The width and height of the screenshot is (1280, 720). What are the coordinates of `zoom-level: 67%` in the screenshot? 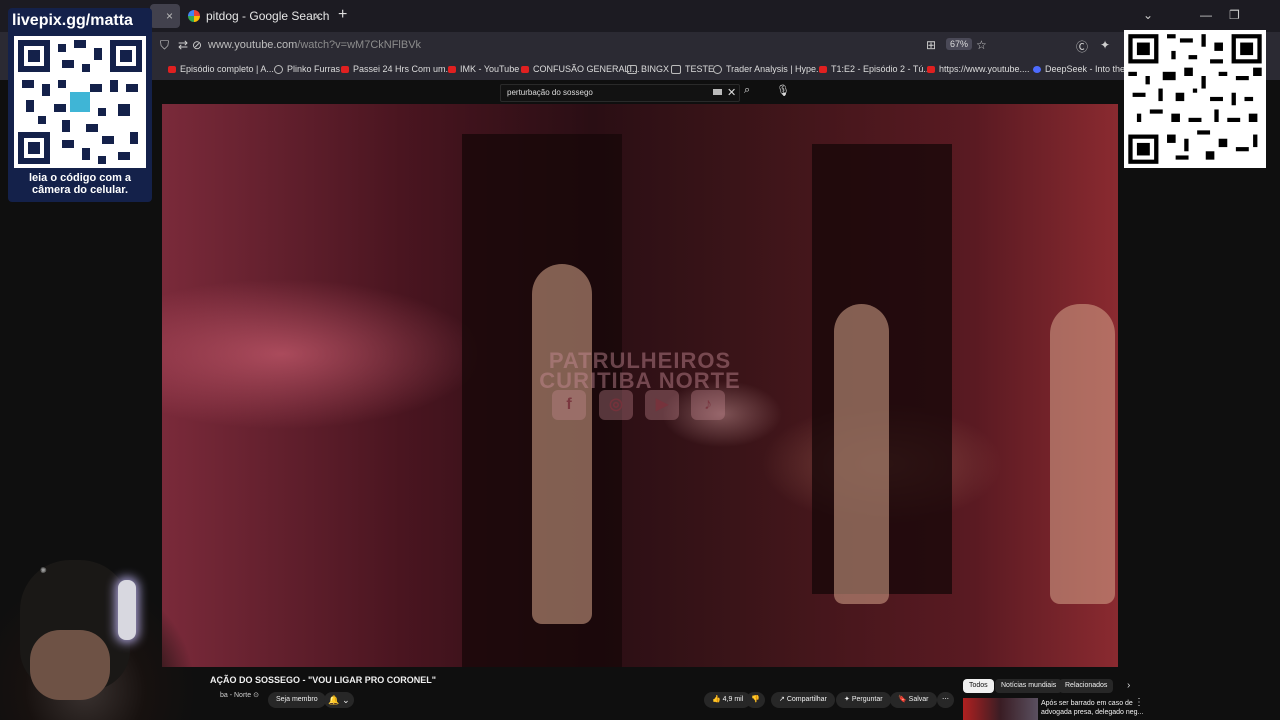 It's located at (959, 44).